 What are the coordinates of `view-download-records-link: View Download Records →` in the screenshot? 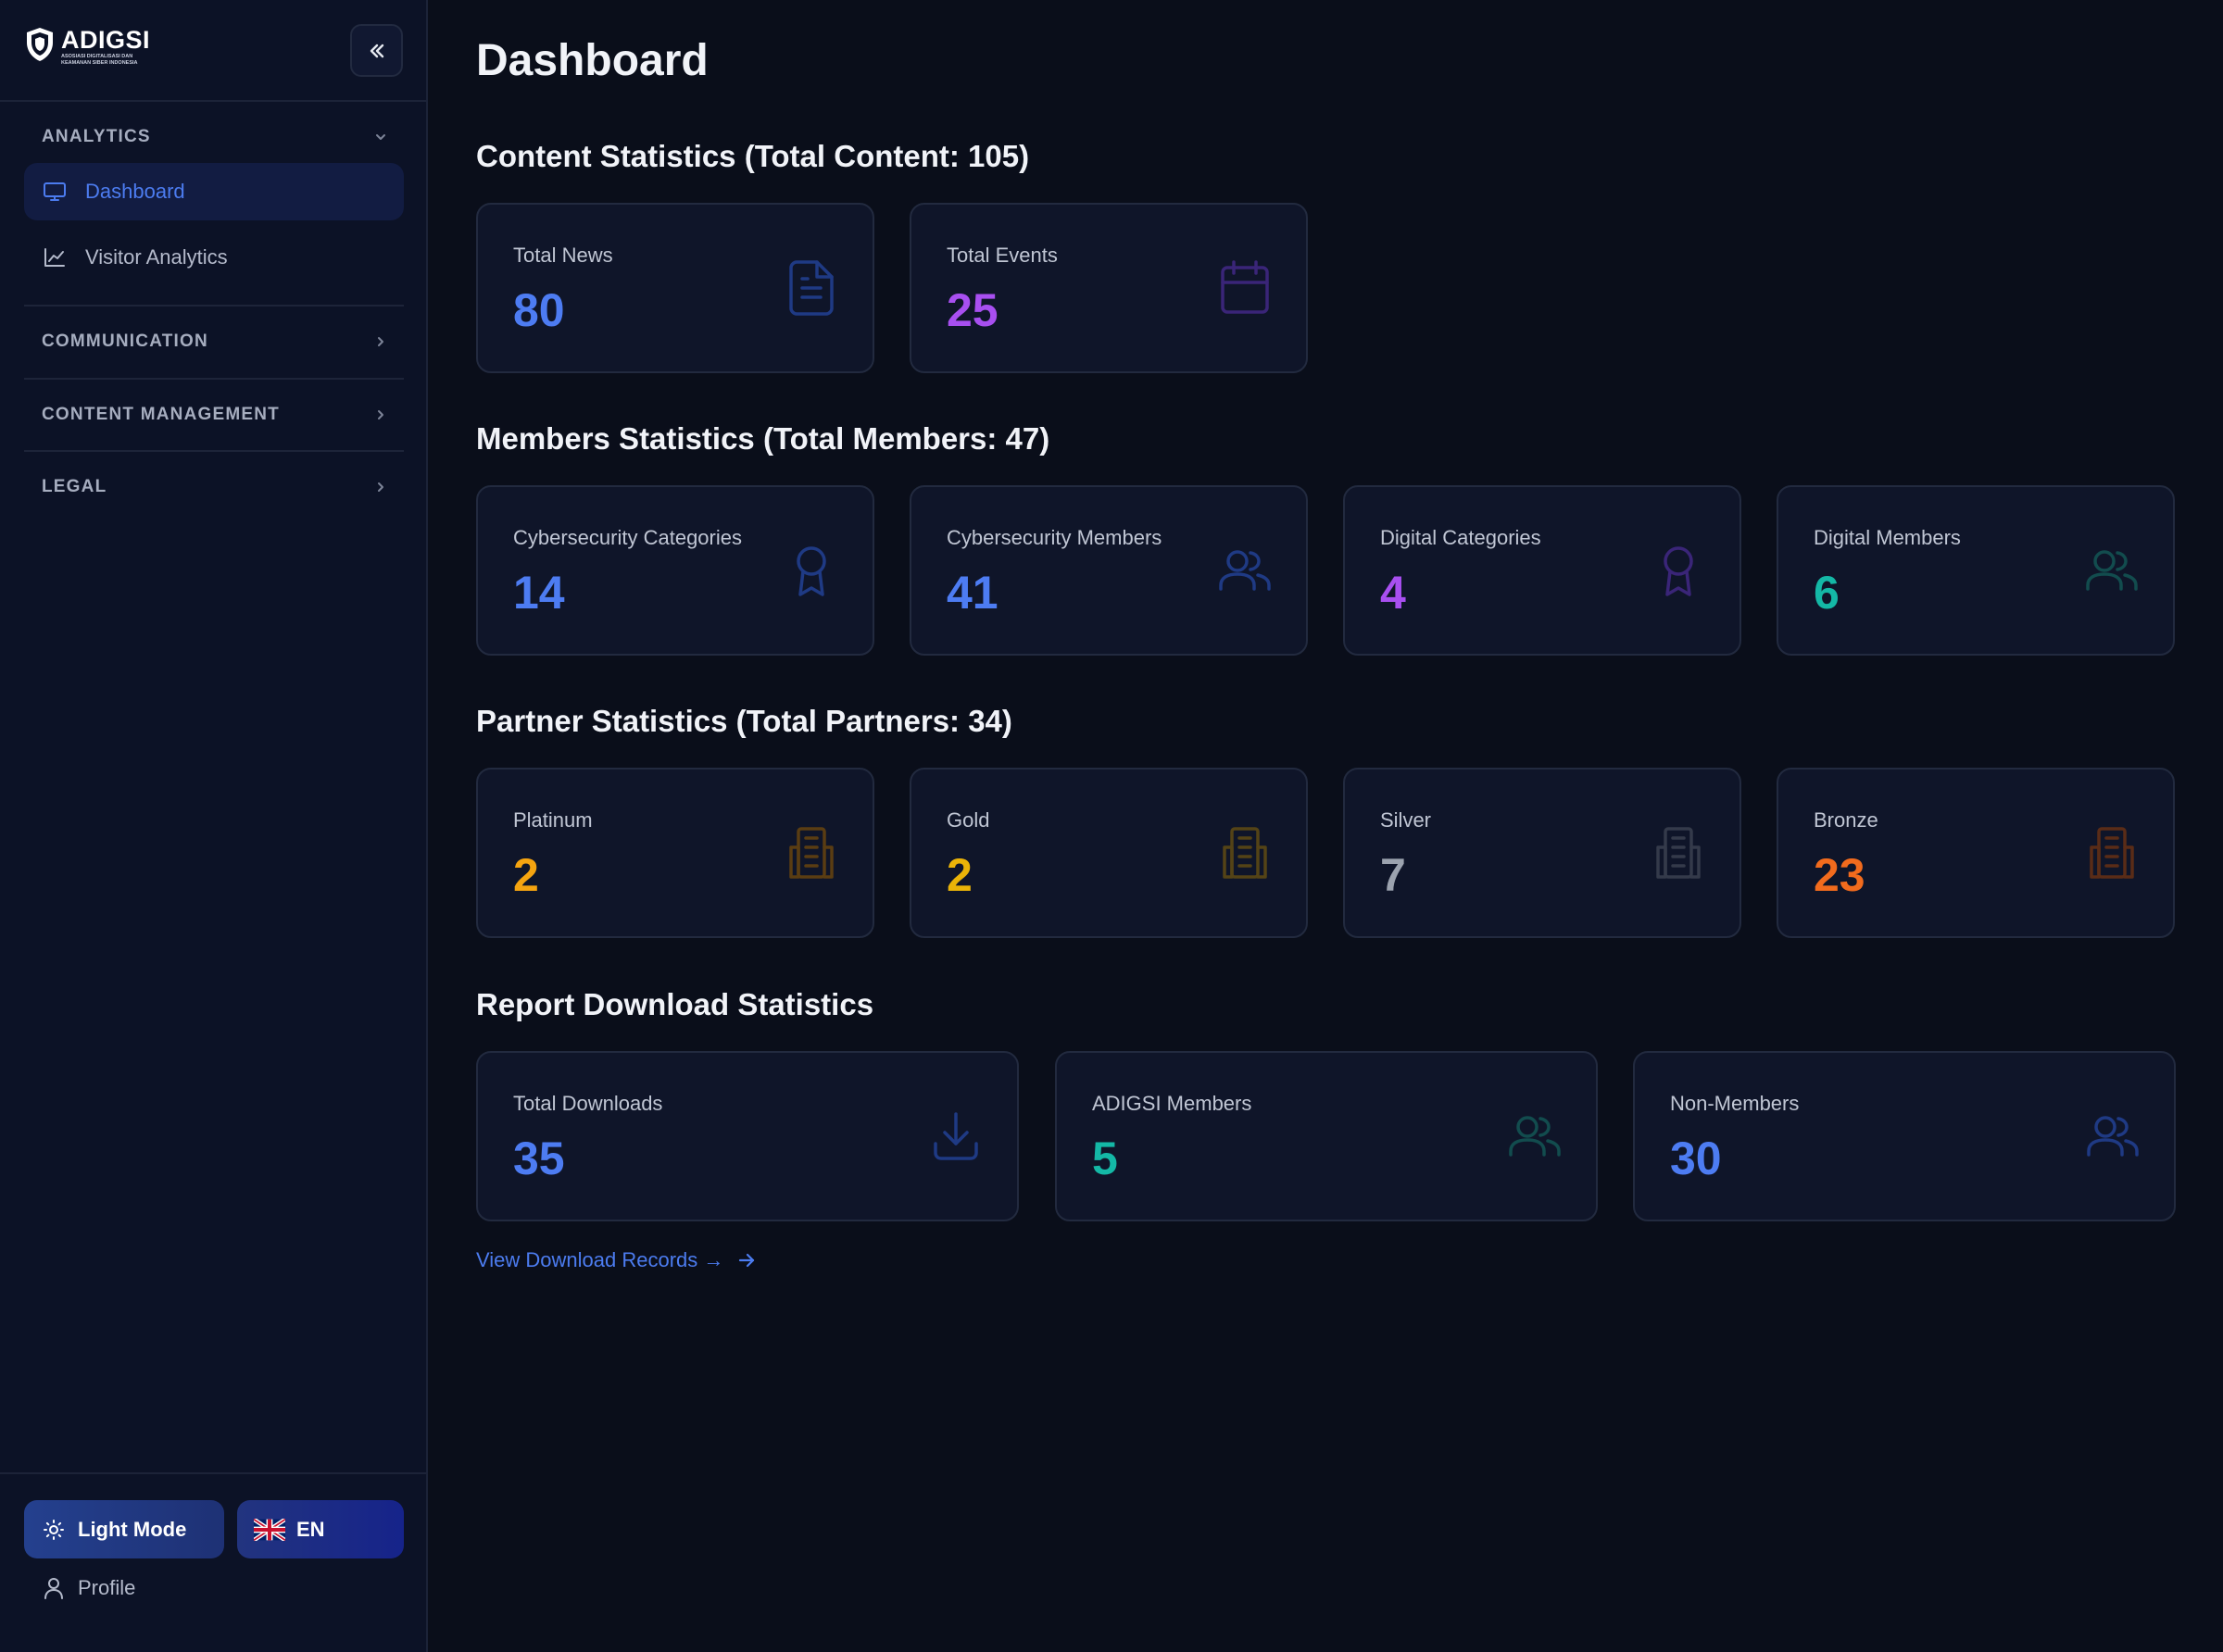 It's located at (616, 1260).